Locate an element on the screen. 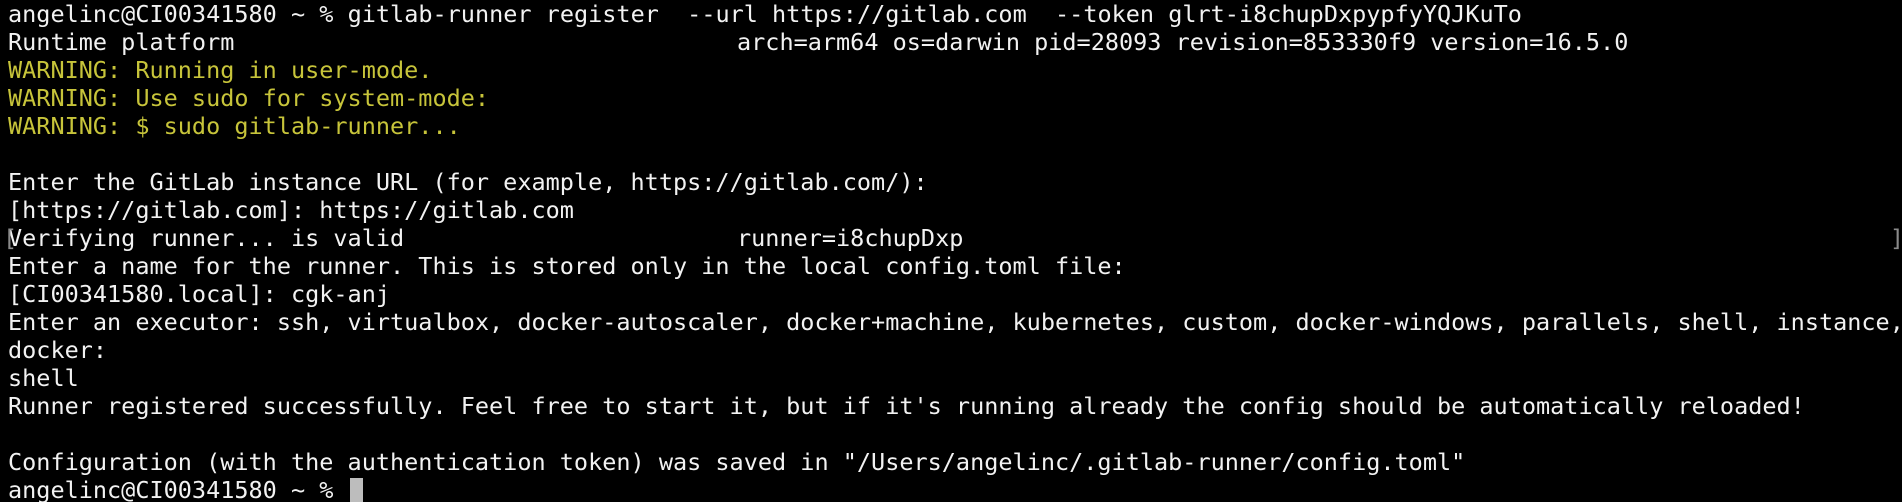 This screenshot has width=1902, height=502. warning-line-2: WARNING: Use sudo for system-mode: is located at coordinates (249, 98).